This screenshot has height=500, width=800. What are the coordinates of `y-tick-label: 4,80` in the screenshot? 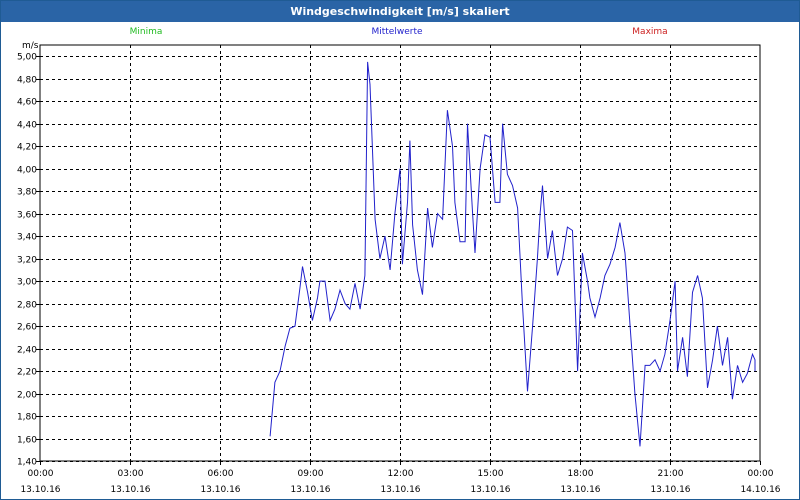 It's located at (27, 81).